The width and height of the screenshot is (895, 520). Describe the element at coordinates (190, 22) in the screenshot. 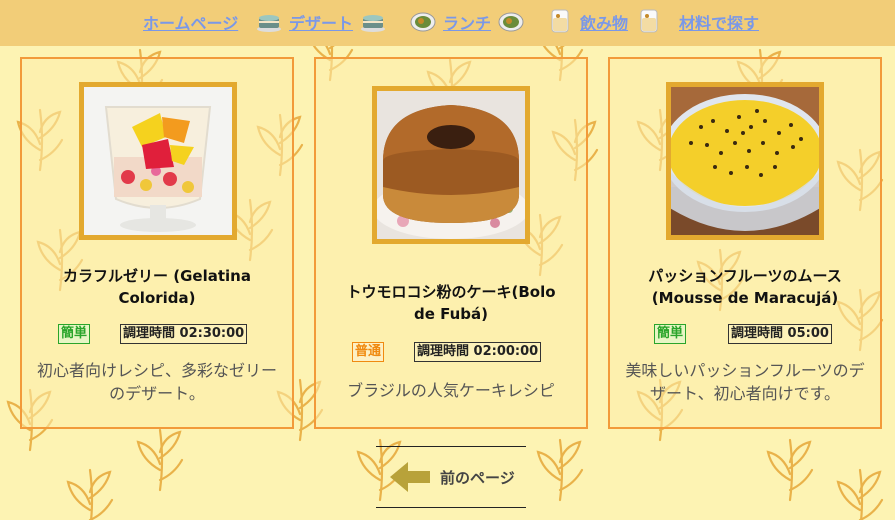

I see `nav-link-home: ホームページ` at that location.